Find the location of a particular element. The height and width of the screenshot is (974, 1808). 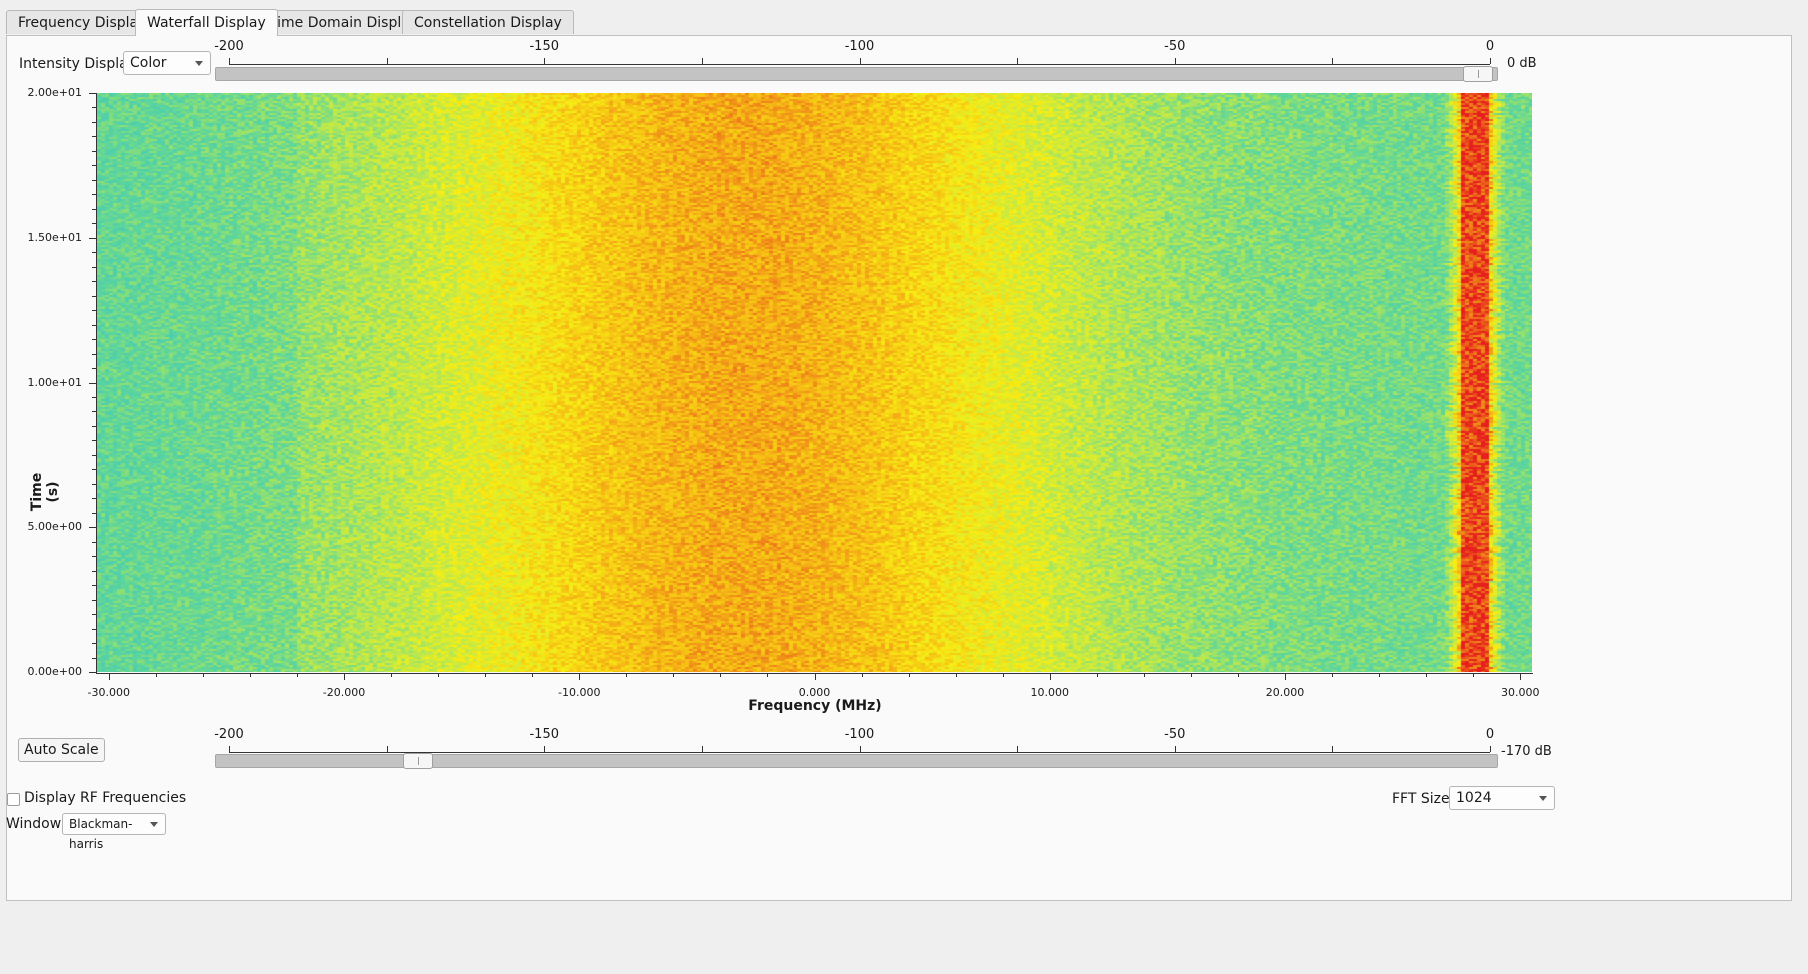

top_scale-tick-label: -100 is located at coordinates (859, 46).